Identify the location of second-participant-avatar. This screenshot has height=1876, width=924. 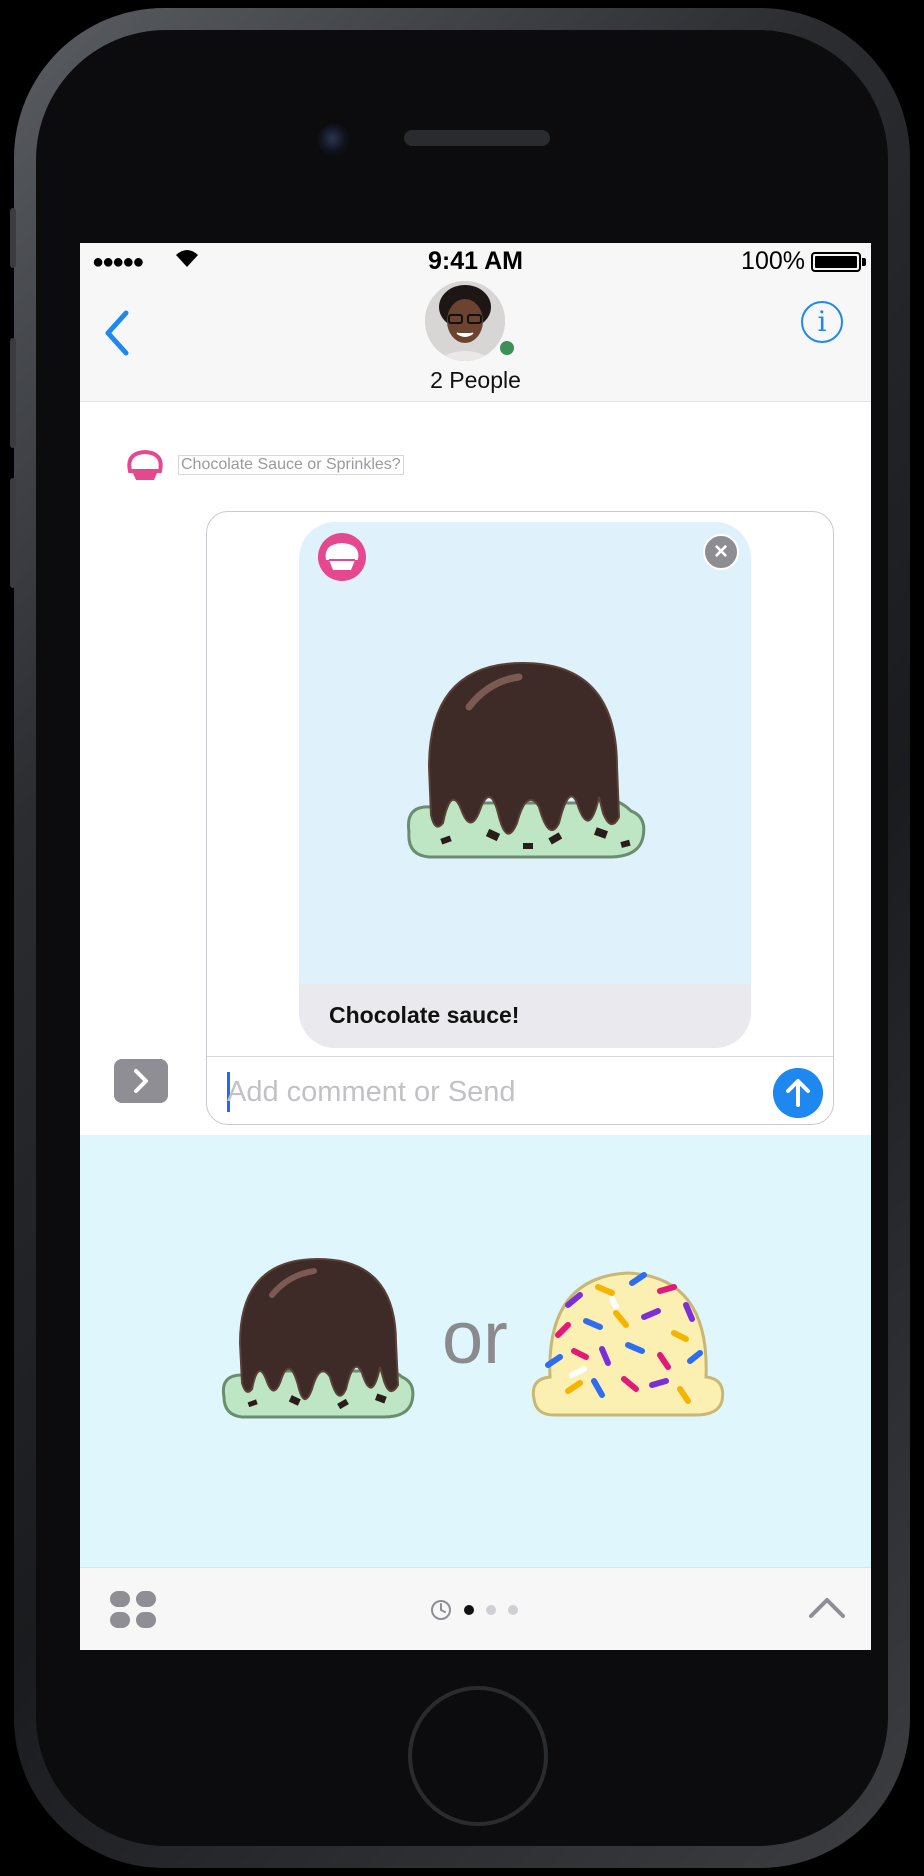
(507, 348).